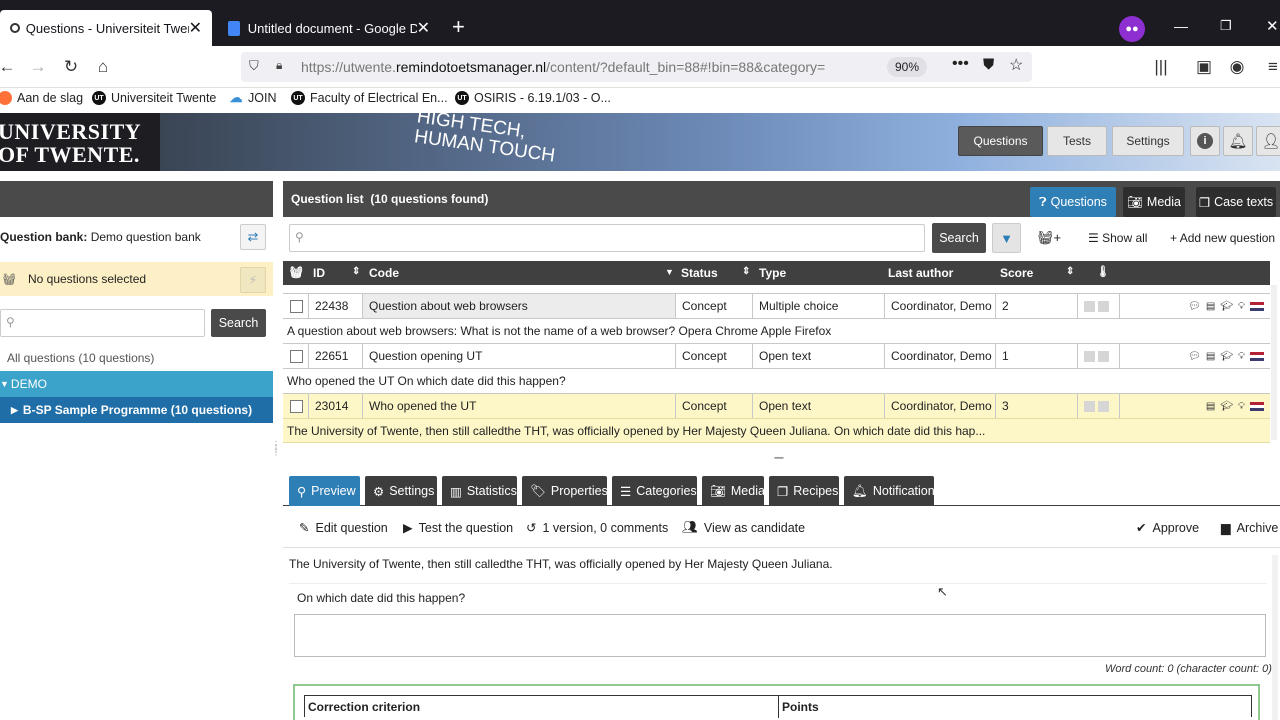 The image size is (1280, 720). What do you see at coordinates (565, 491) in the screenshot?
I see `tab-properties: 🏷︎ Properties` at bounding box center [565, 491].